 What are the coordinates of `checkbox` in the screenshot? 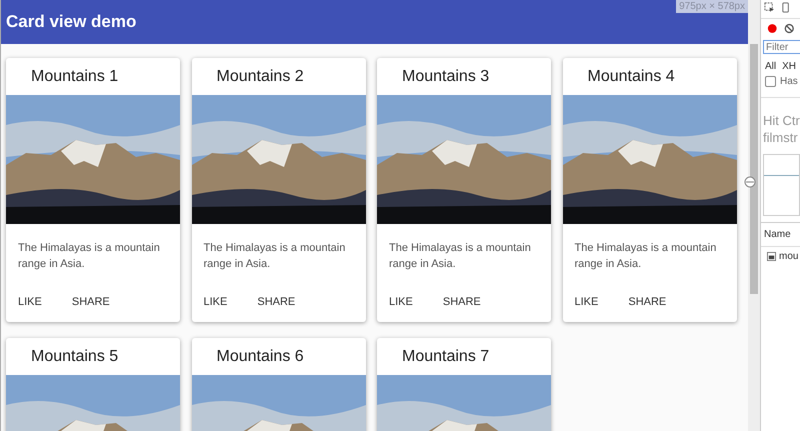 It's located at (770, 81).